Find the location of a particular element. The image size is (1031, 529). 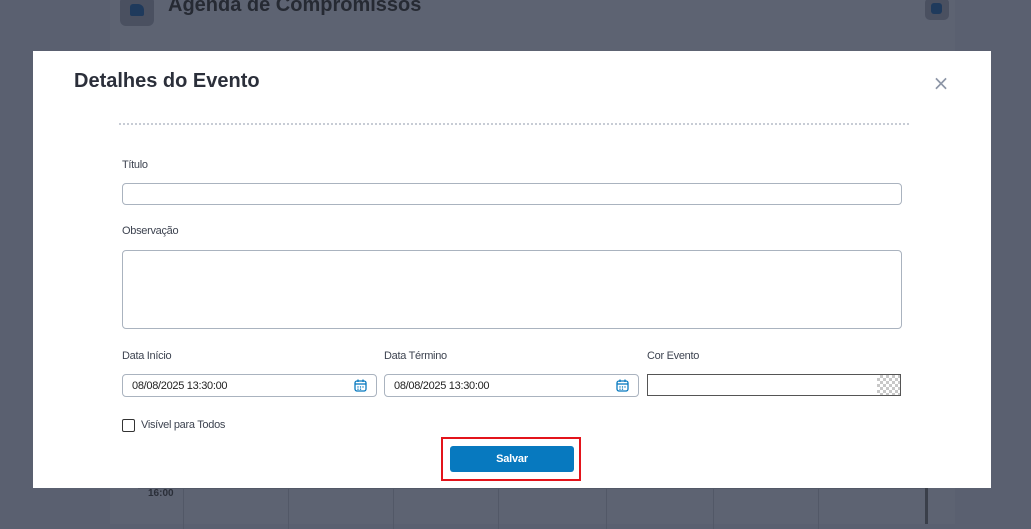

end-date-field is located at coordinates (511, 385).